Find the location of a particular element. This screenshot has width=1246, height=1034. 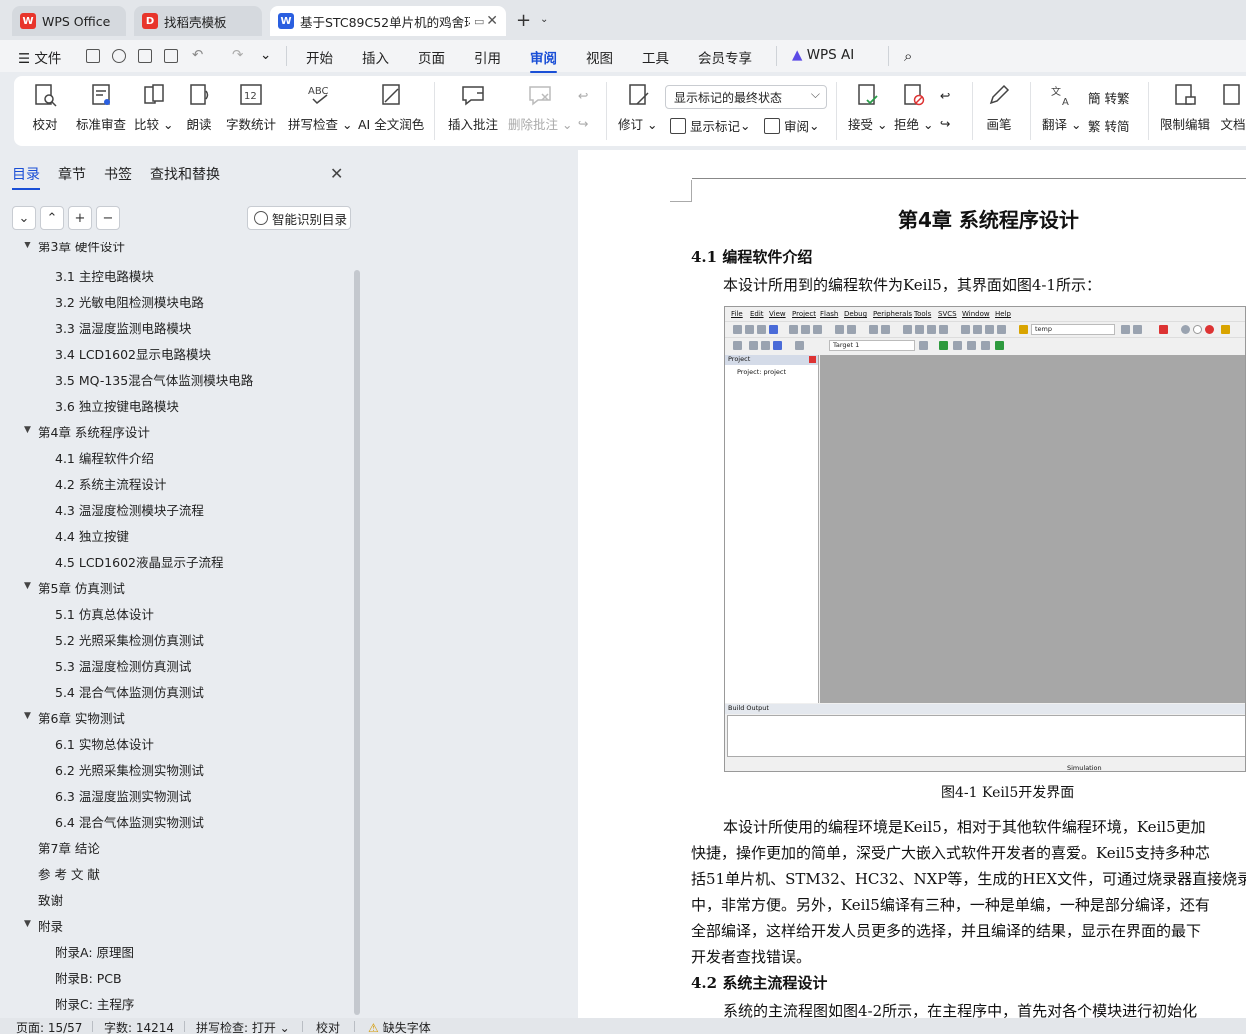

tab-chapters: 章节 is located at coordinates (72, 174).